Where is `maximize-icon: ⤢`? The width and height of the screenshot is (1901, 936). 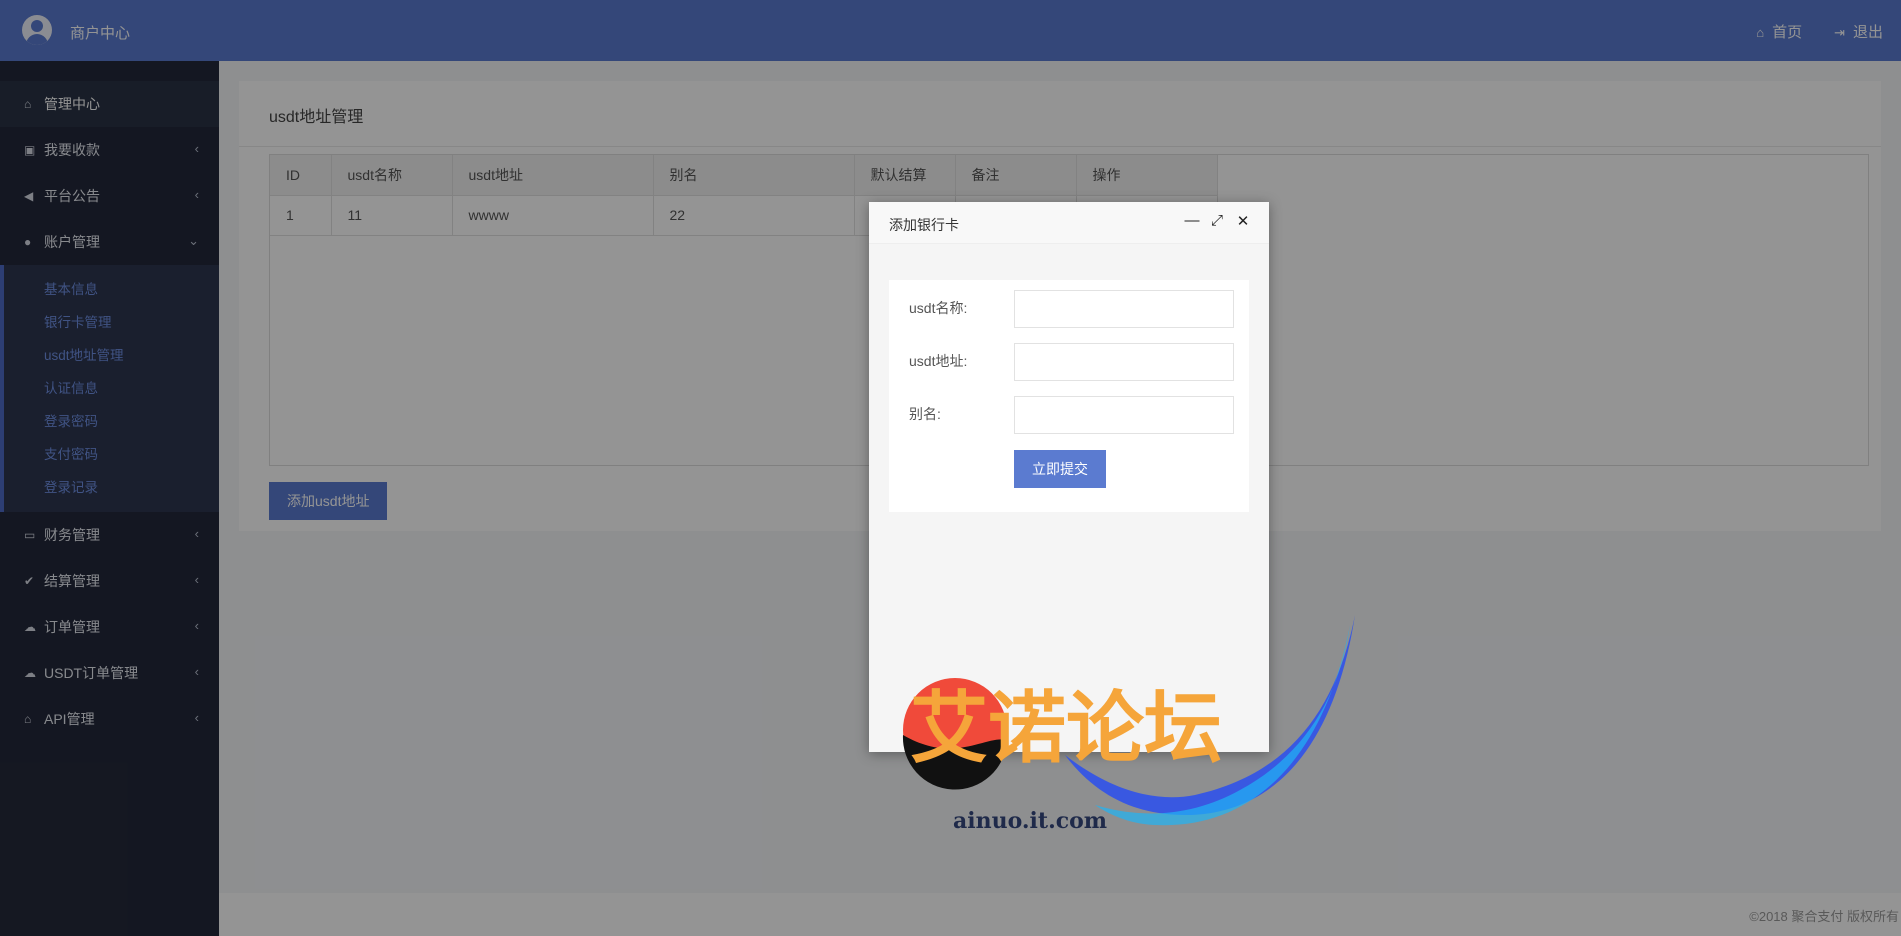 maximize-icon: ⤢ is located at coordinates (1217, 220).